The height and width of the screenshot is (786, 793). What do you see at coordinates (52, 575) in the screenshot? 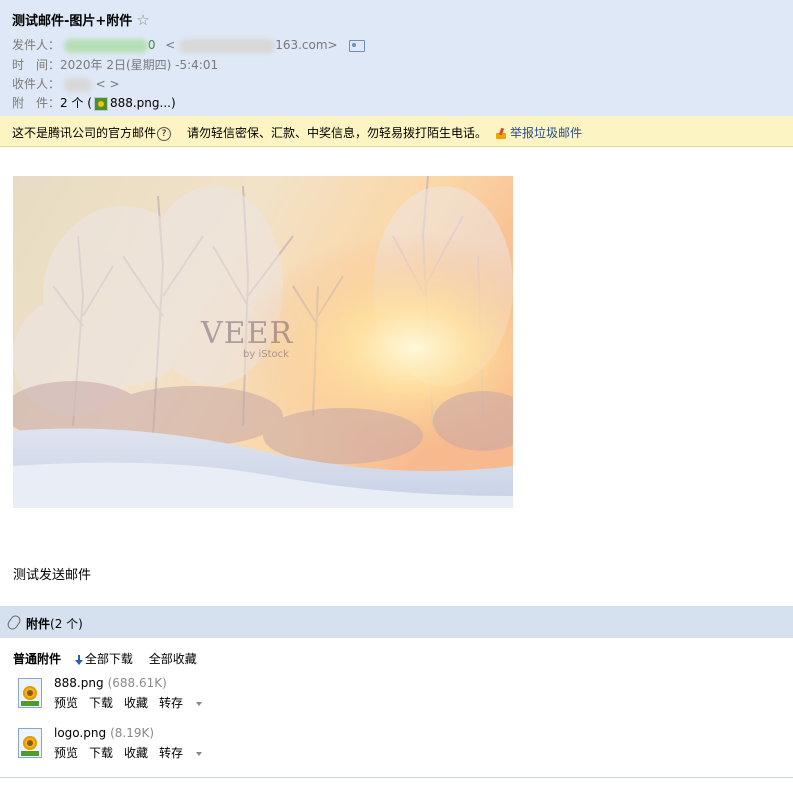
I see `mail-body-text: 测试发送邮件` at bounding box center [52, 575].